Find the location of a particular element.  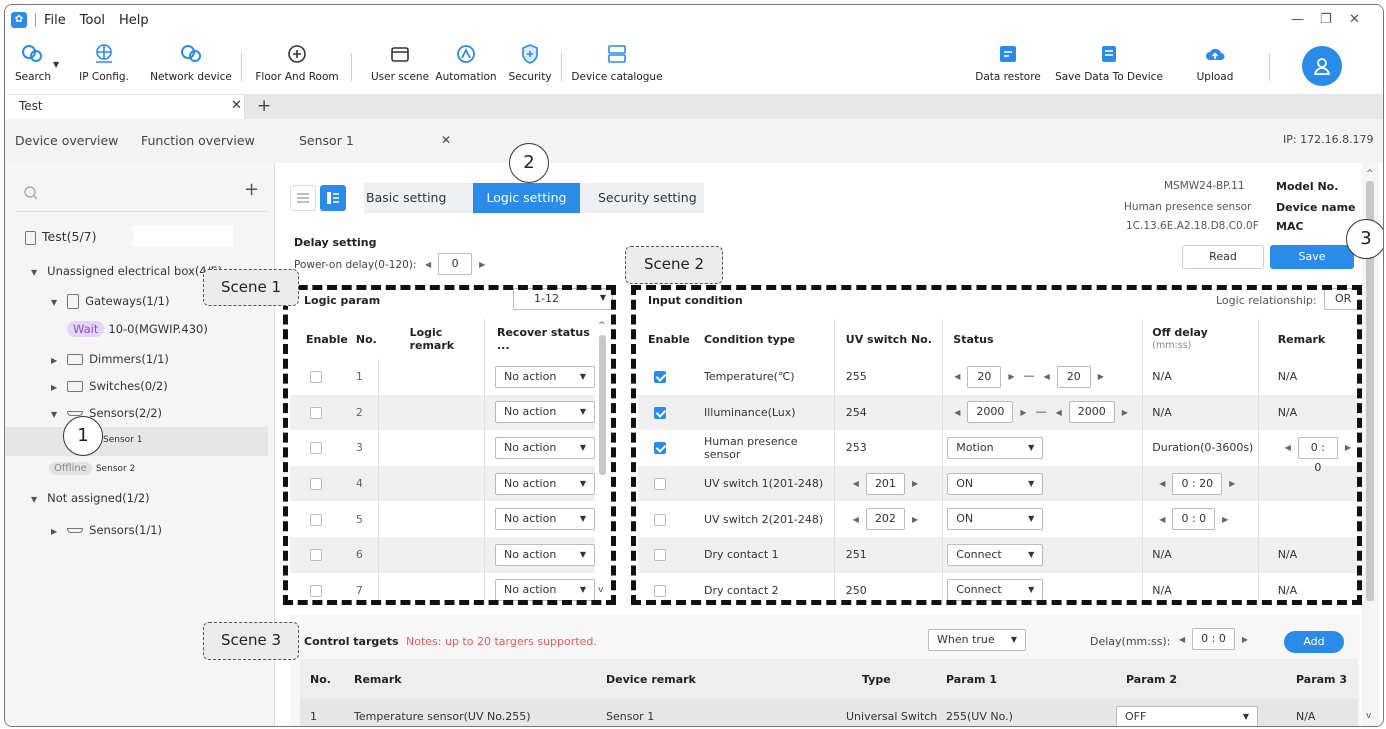

detail-view-toggle is located at coordinates (333, 198).